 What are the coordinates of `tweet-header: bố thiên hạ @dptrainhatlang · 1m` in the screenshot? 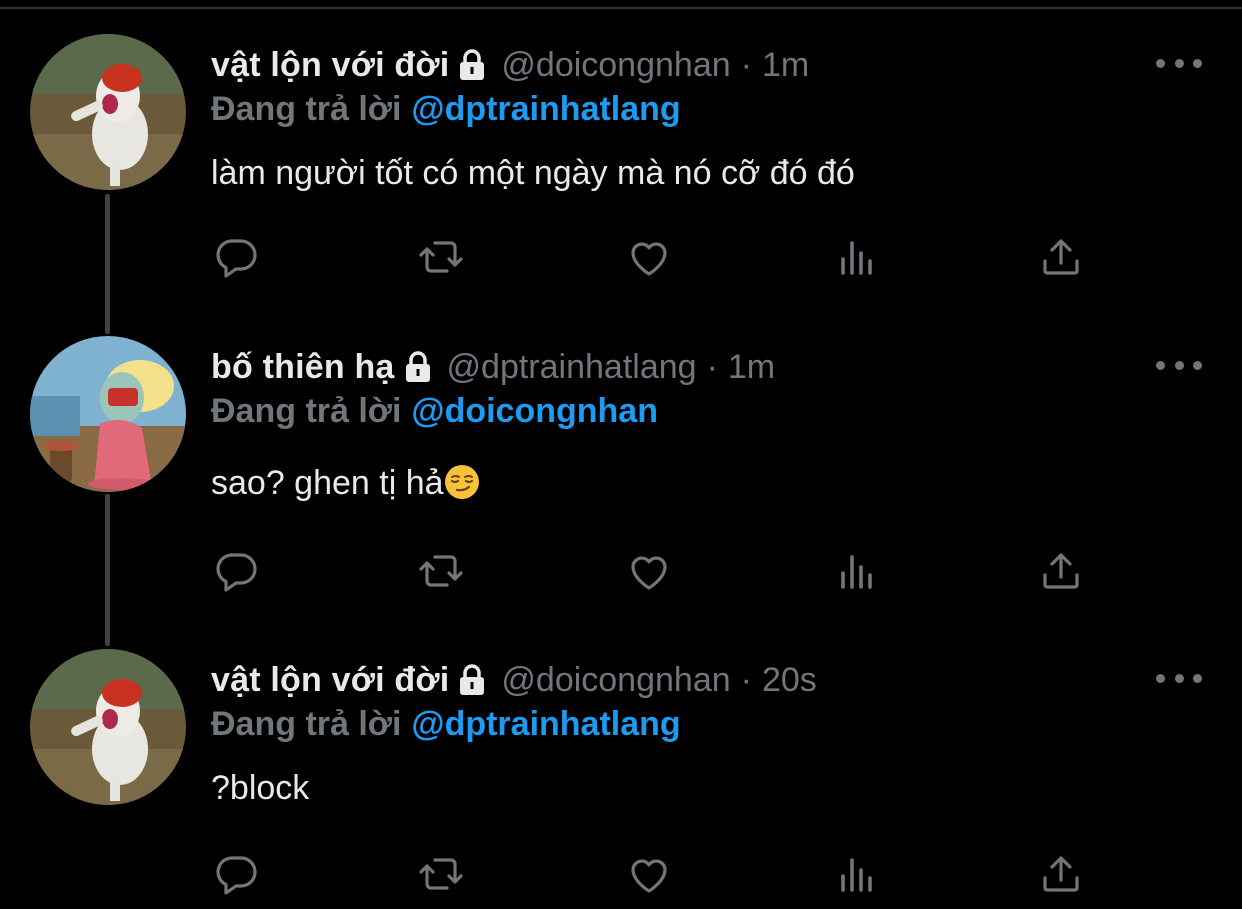 It's located at (493, 367).